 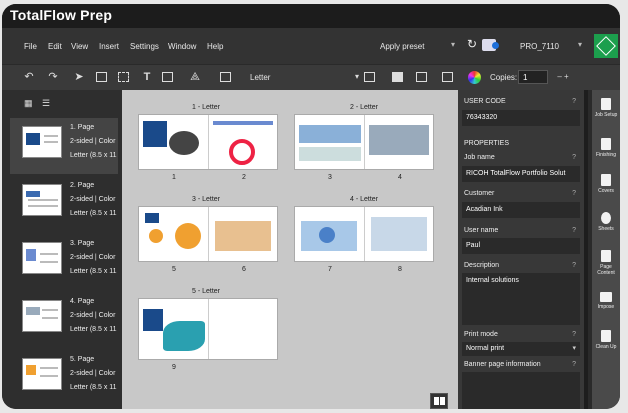 I want to click on sidebar-item-impose: Impose, so click(x=606, y=301).